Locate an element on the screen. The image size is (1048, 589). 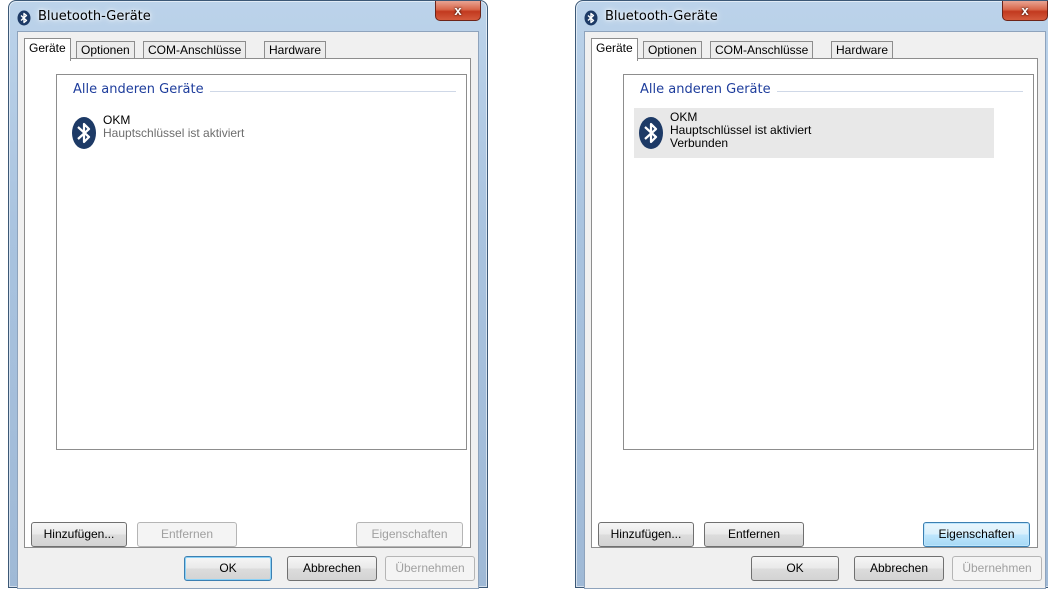
device-connection-status: Verbunden is located at coordinates (699, 143).